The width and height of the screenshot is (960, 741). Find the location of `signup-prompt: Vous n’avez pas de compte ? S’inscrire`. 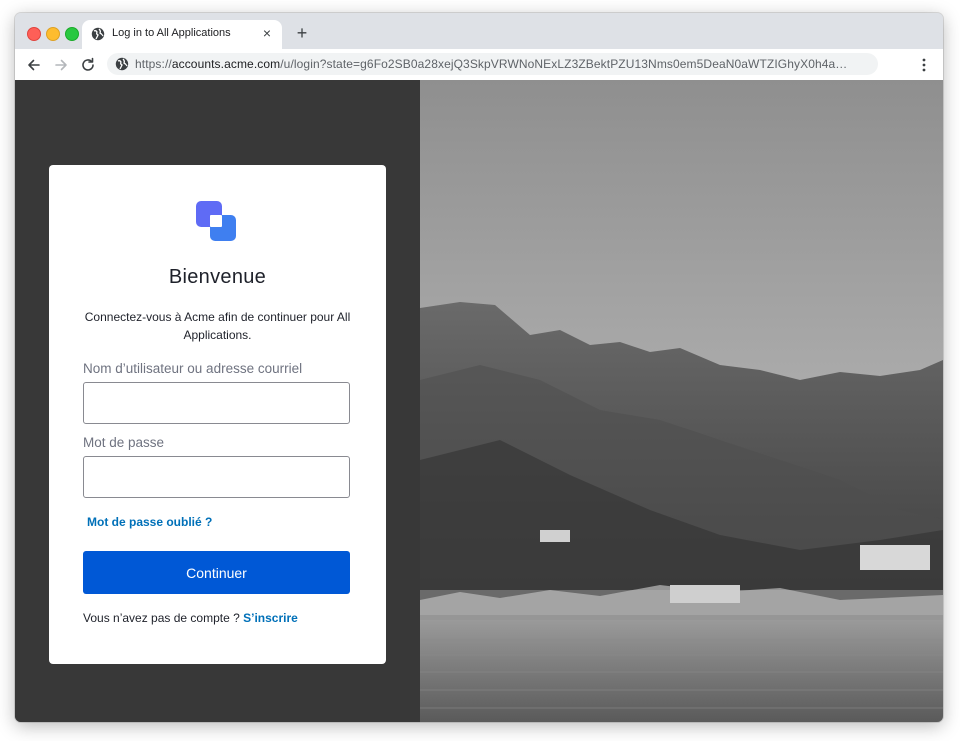

signup-prompt: Vous n’avez pas de compte ? S’inscrire is located at coordinates (190, 618).